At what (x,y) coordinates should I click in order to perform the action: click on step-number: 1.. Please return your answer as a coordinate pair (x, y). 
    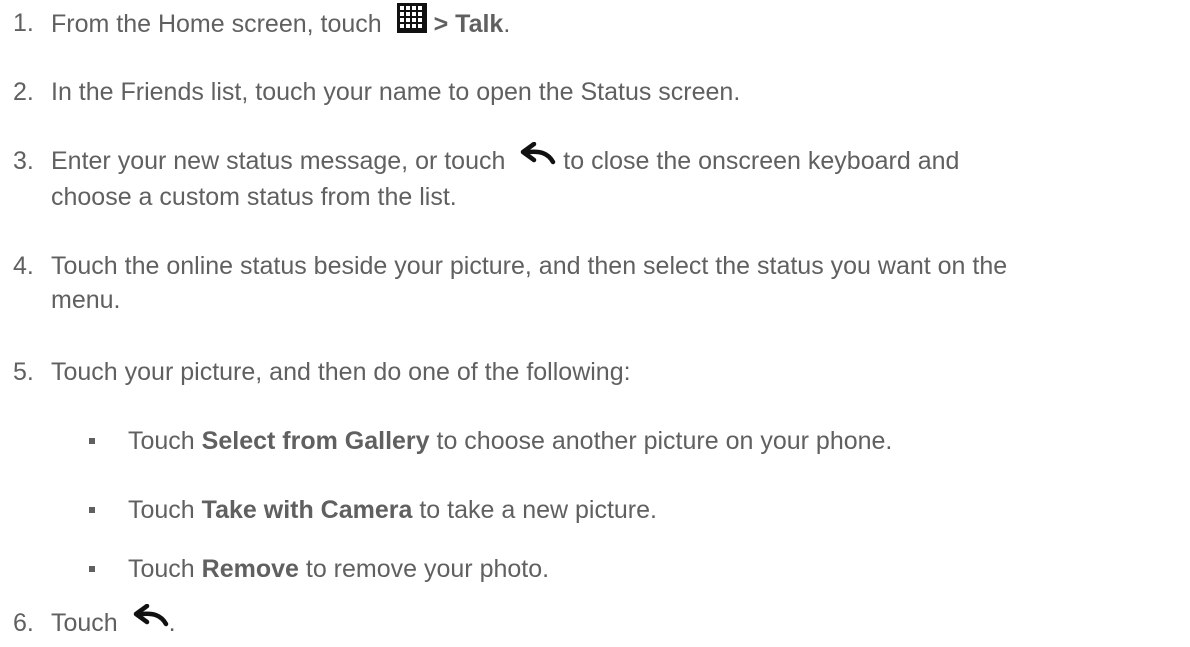
    Looking at the image, I should click on (23, 23).